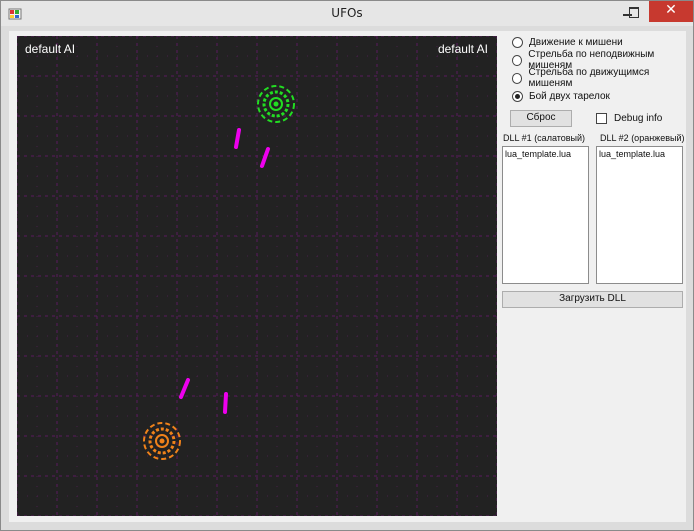  What do you see at coordinates (541, 118) in the screenshot?
I see `reset-button: Сброс` at bounding box center [541, 118].